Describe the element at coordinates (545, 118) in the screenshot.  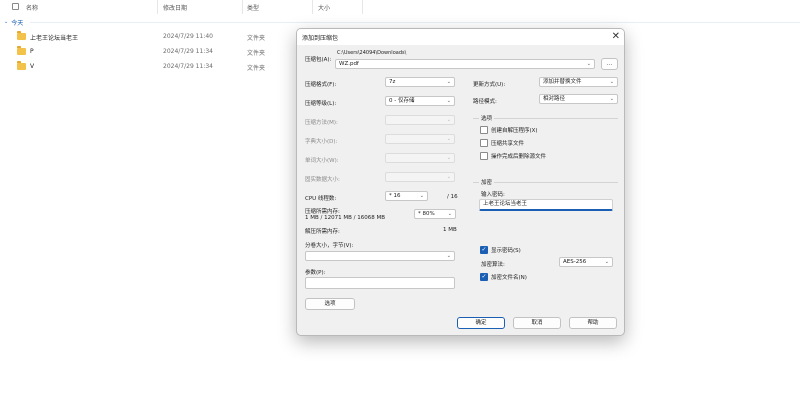
I see `options-group-divider` at that location.